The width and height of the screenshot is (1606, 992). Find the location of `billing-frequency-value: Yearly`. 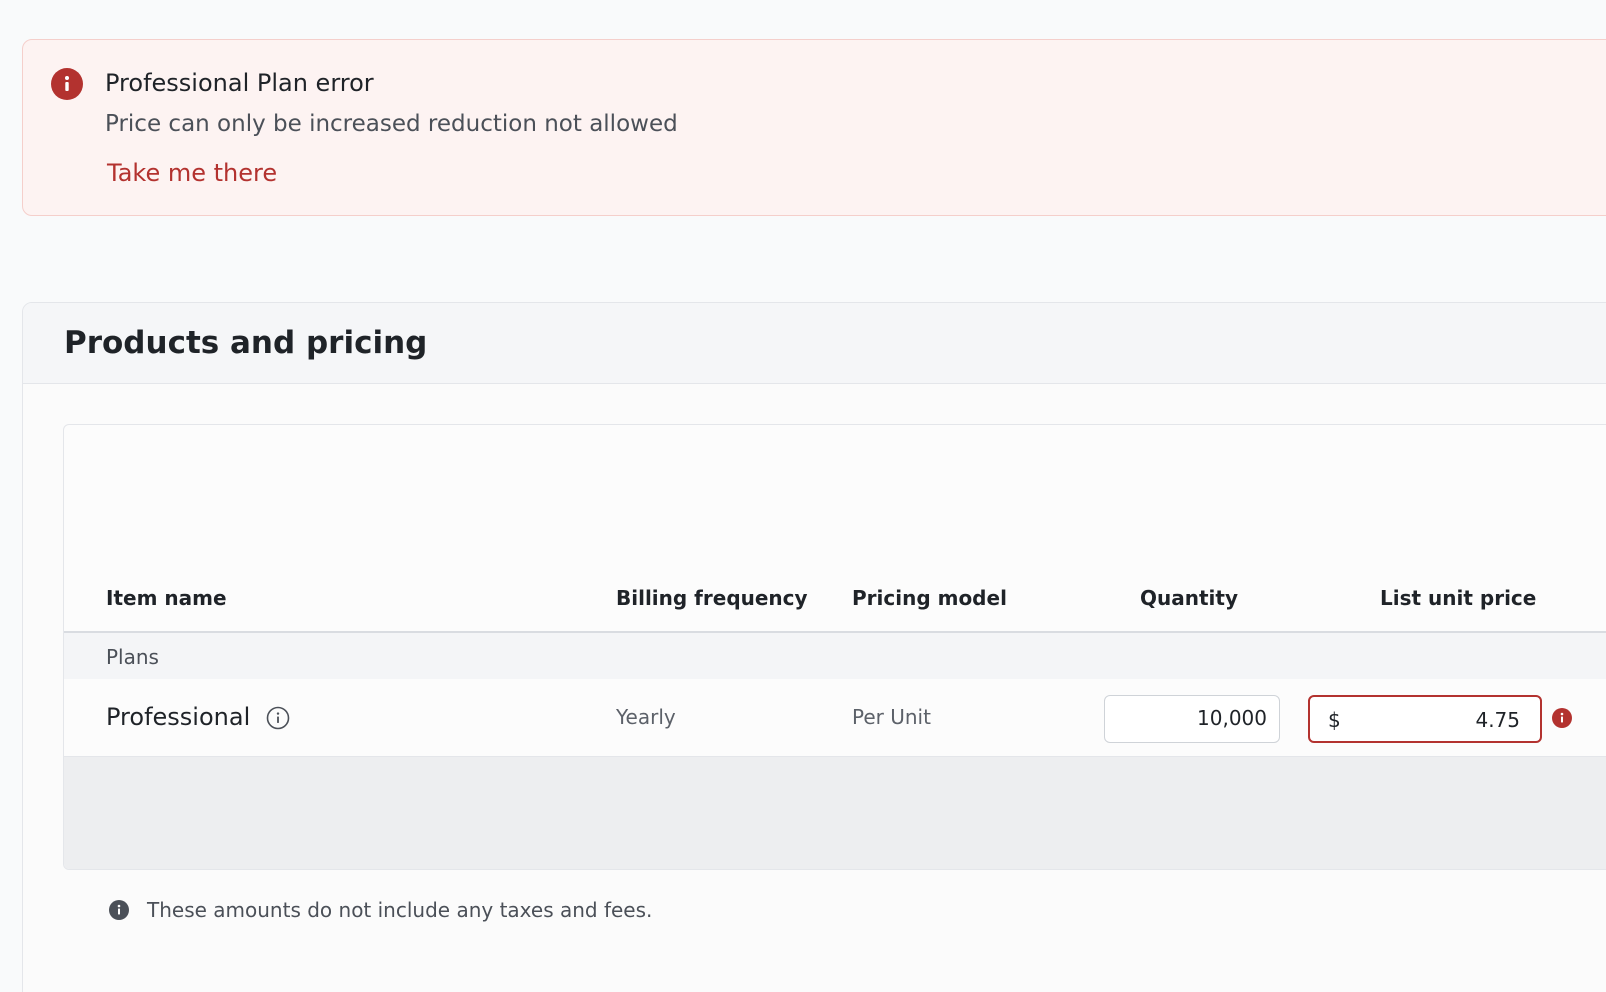

billing-frequency-value: Yearly is located at coordinates (646, 717).